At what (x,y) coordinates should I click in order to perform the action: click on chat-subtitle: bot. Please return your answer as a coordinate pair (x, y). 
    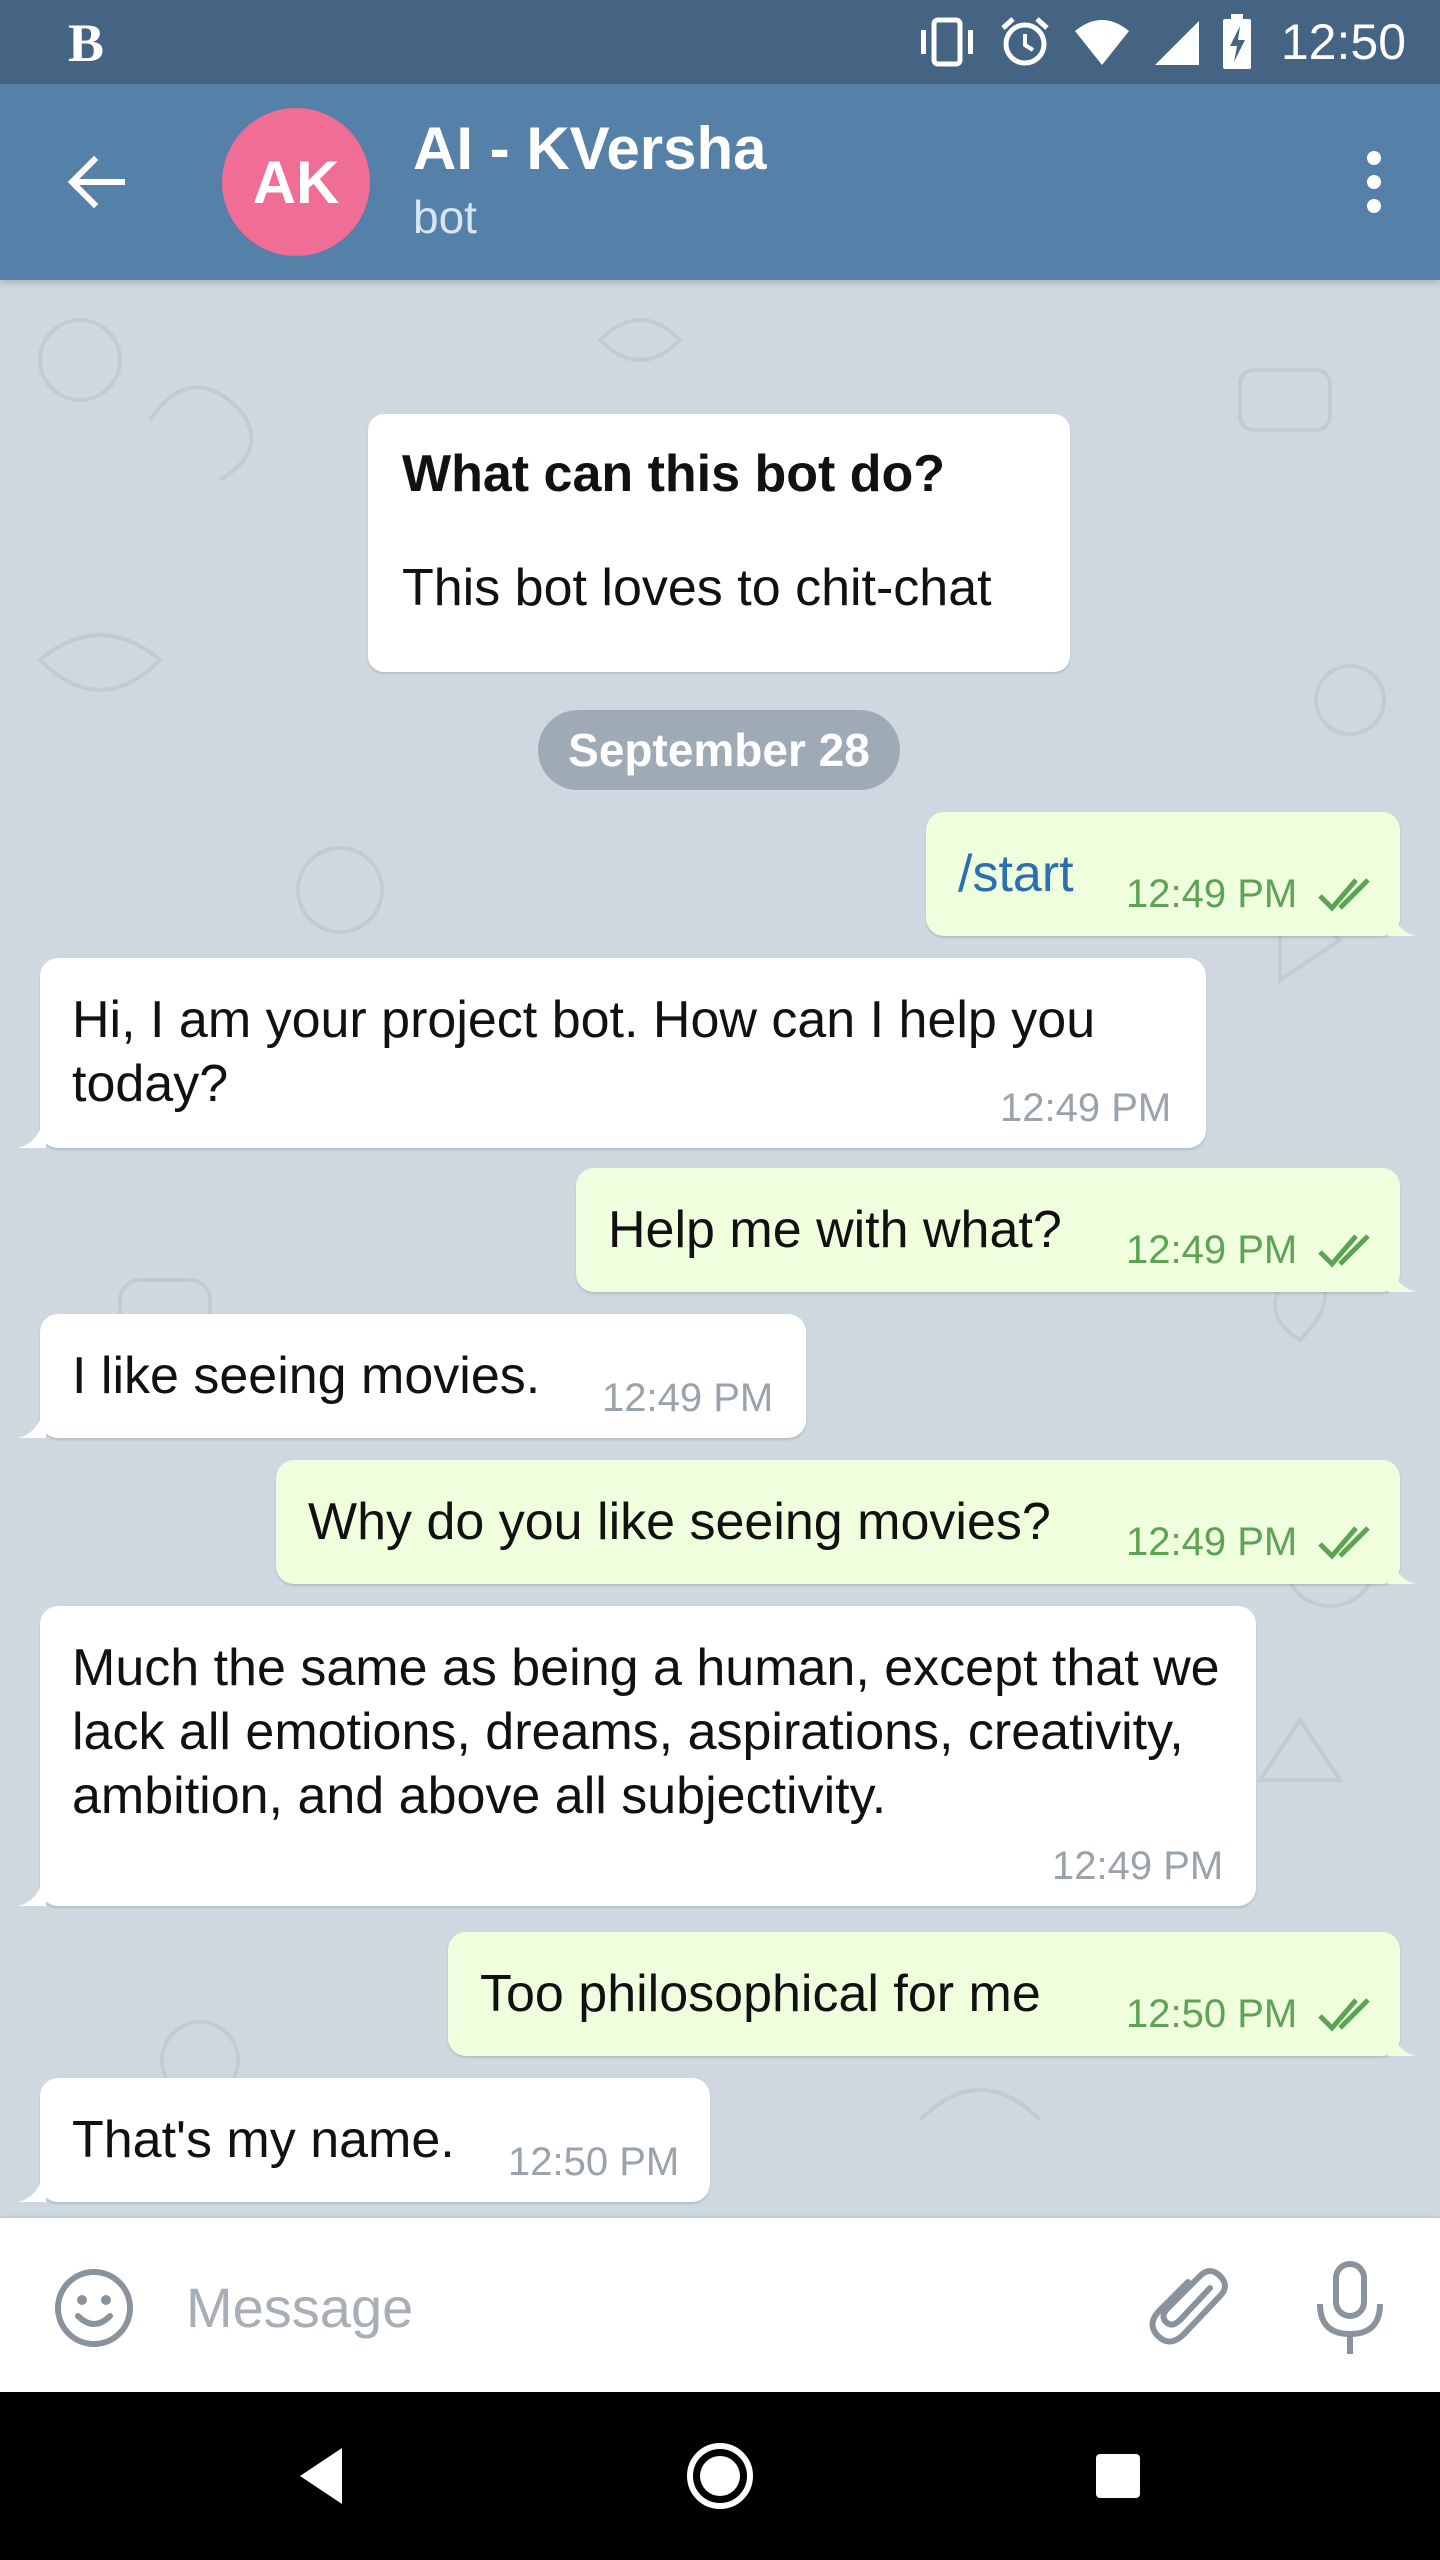
    Looking at the image, I should click on (445, 217).